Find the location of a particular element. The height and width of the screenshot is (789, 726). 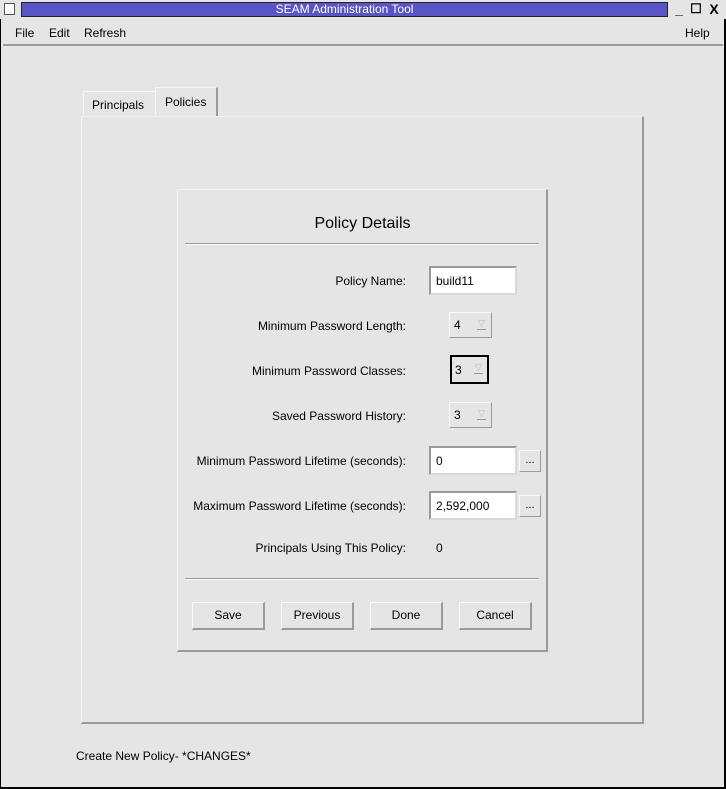

min-password-lifetime-input: 0 is located at coordinates (473, 460).